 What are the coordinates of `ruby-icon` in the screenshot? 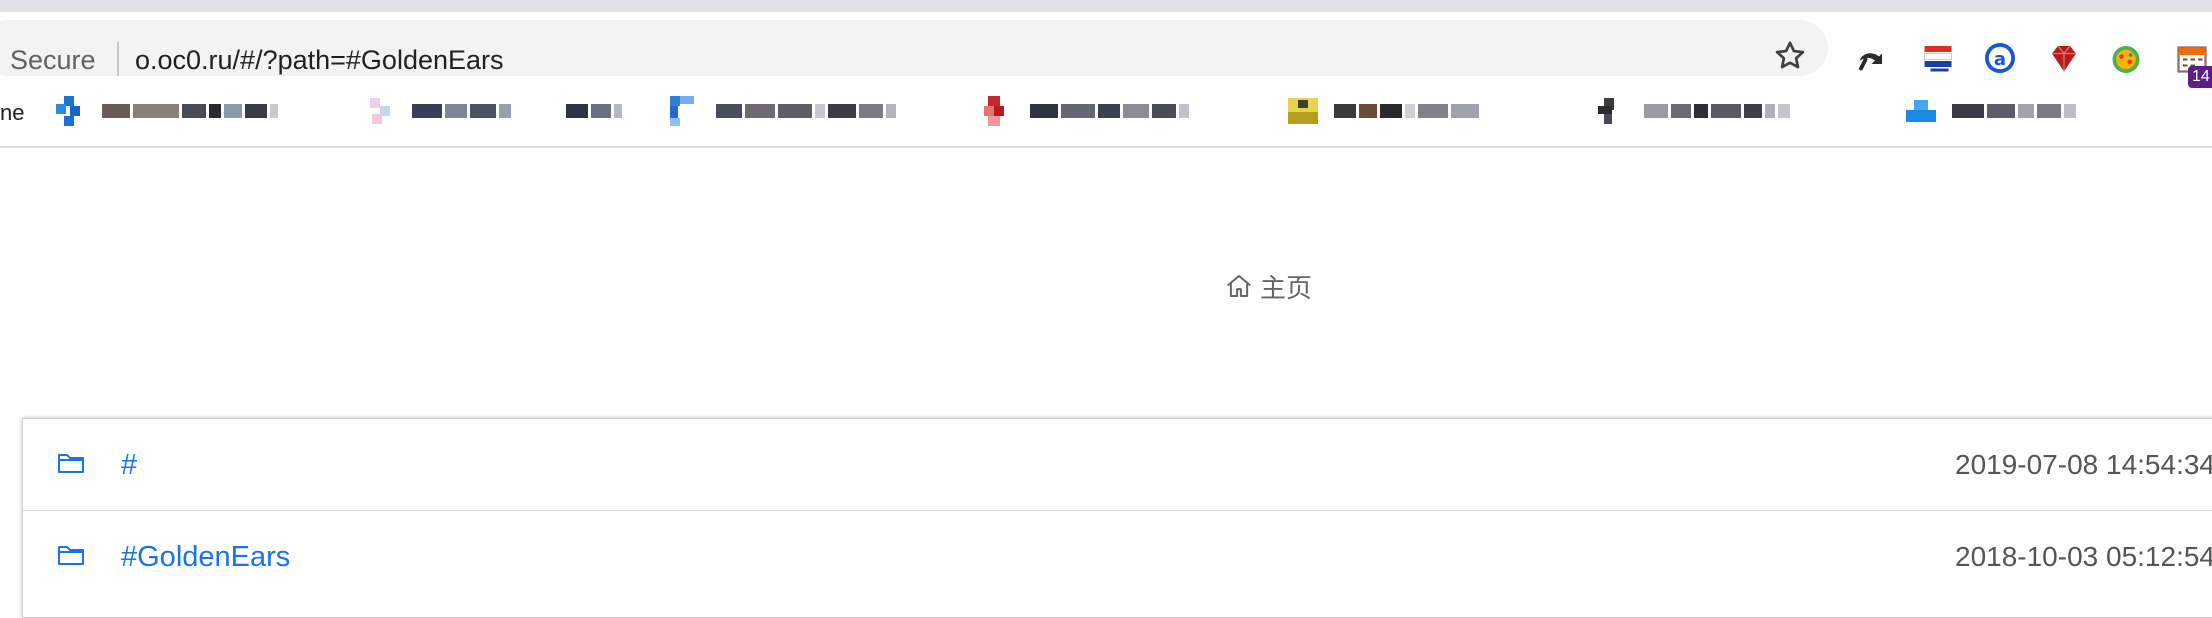 It's located at (2064, 58).